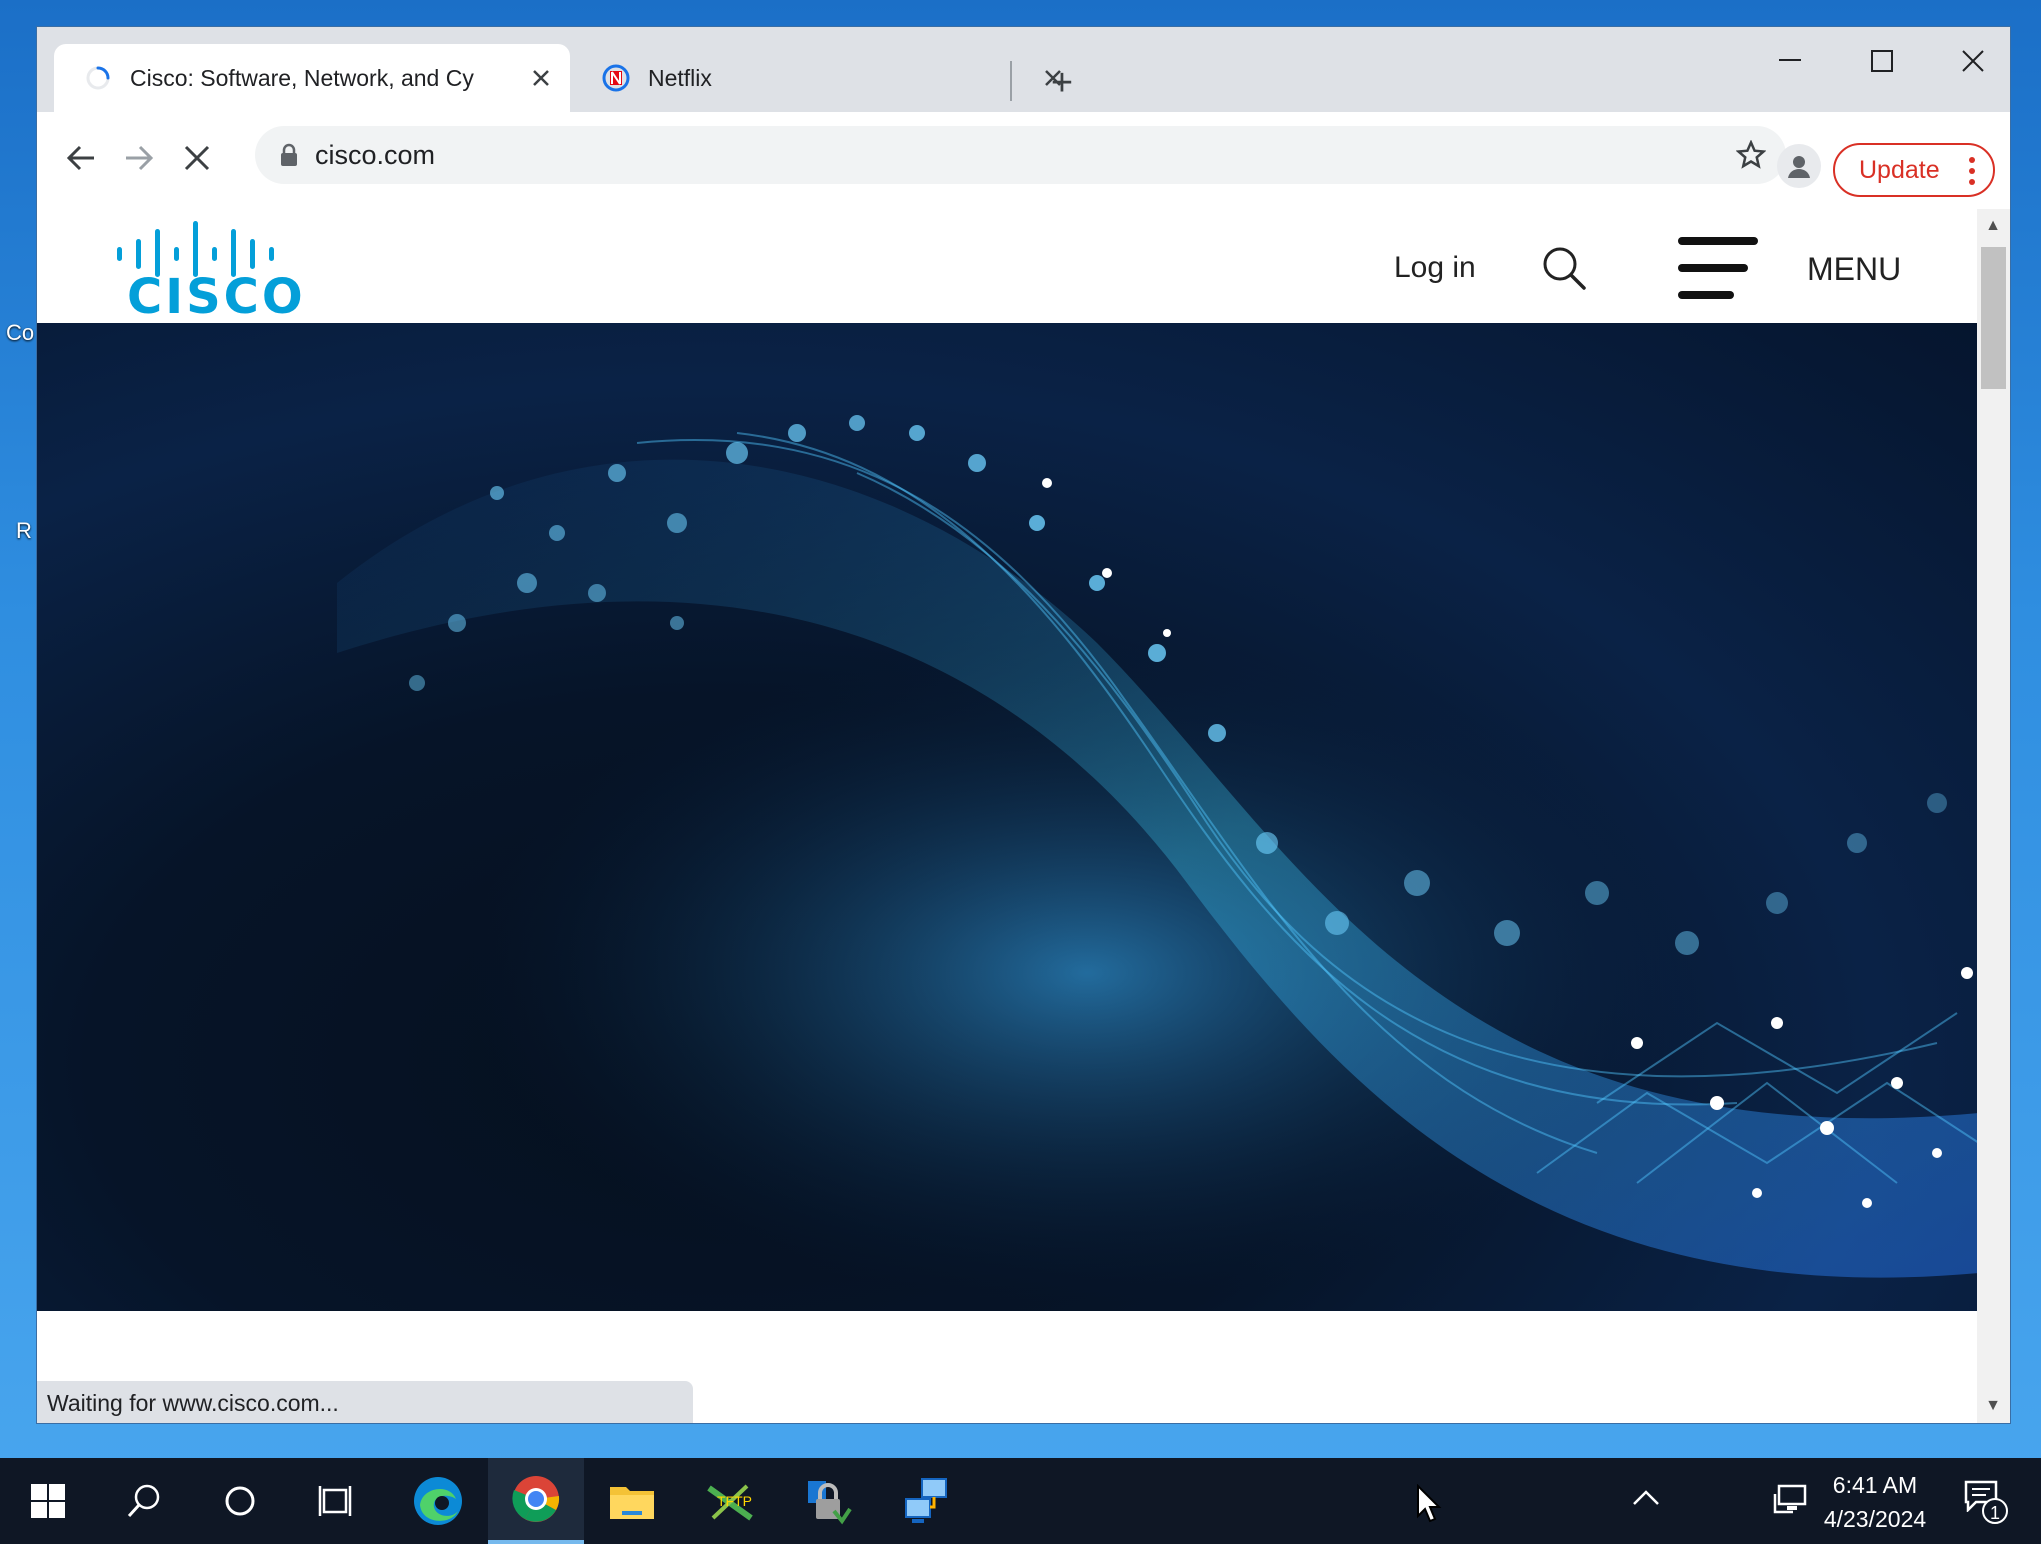 The width and height of the screenshot is (2041, 1544). What do you see at coordinates (1993, 318) in the screenshot?
I see `scroll-thumb` at bounding box center [1993, 318].